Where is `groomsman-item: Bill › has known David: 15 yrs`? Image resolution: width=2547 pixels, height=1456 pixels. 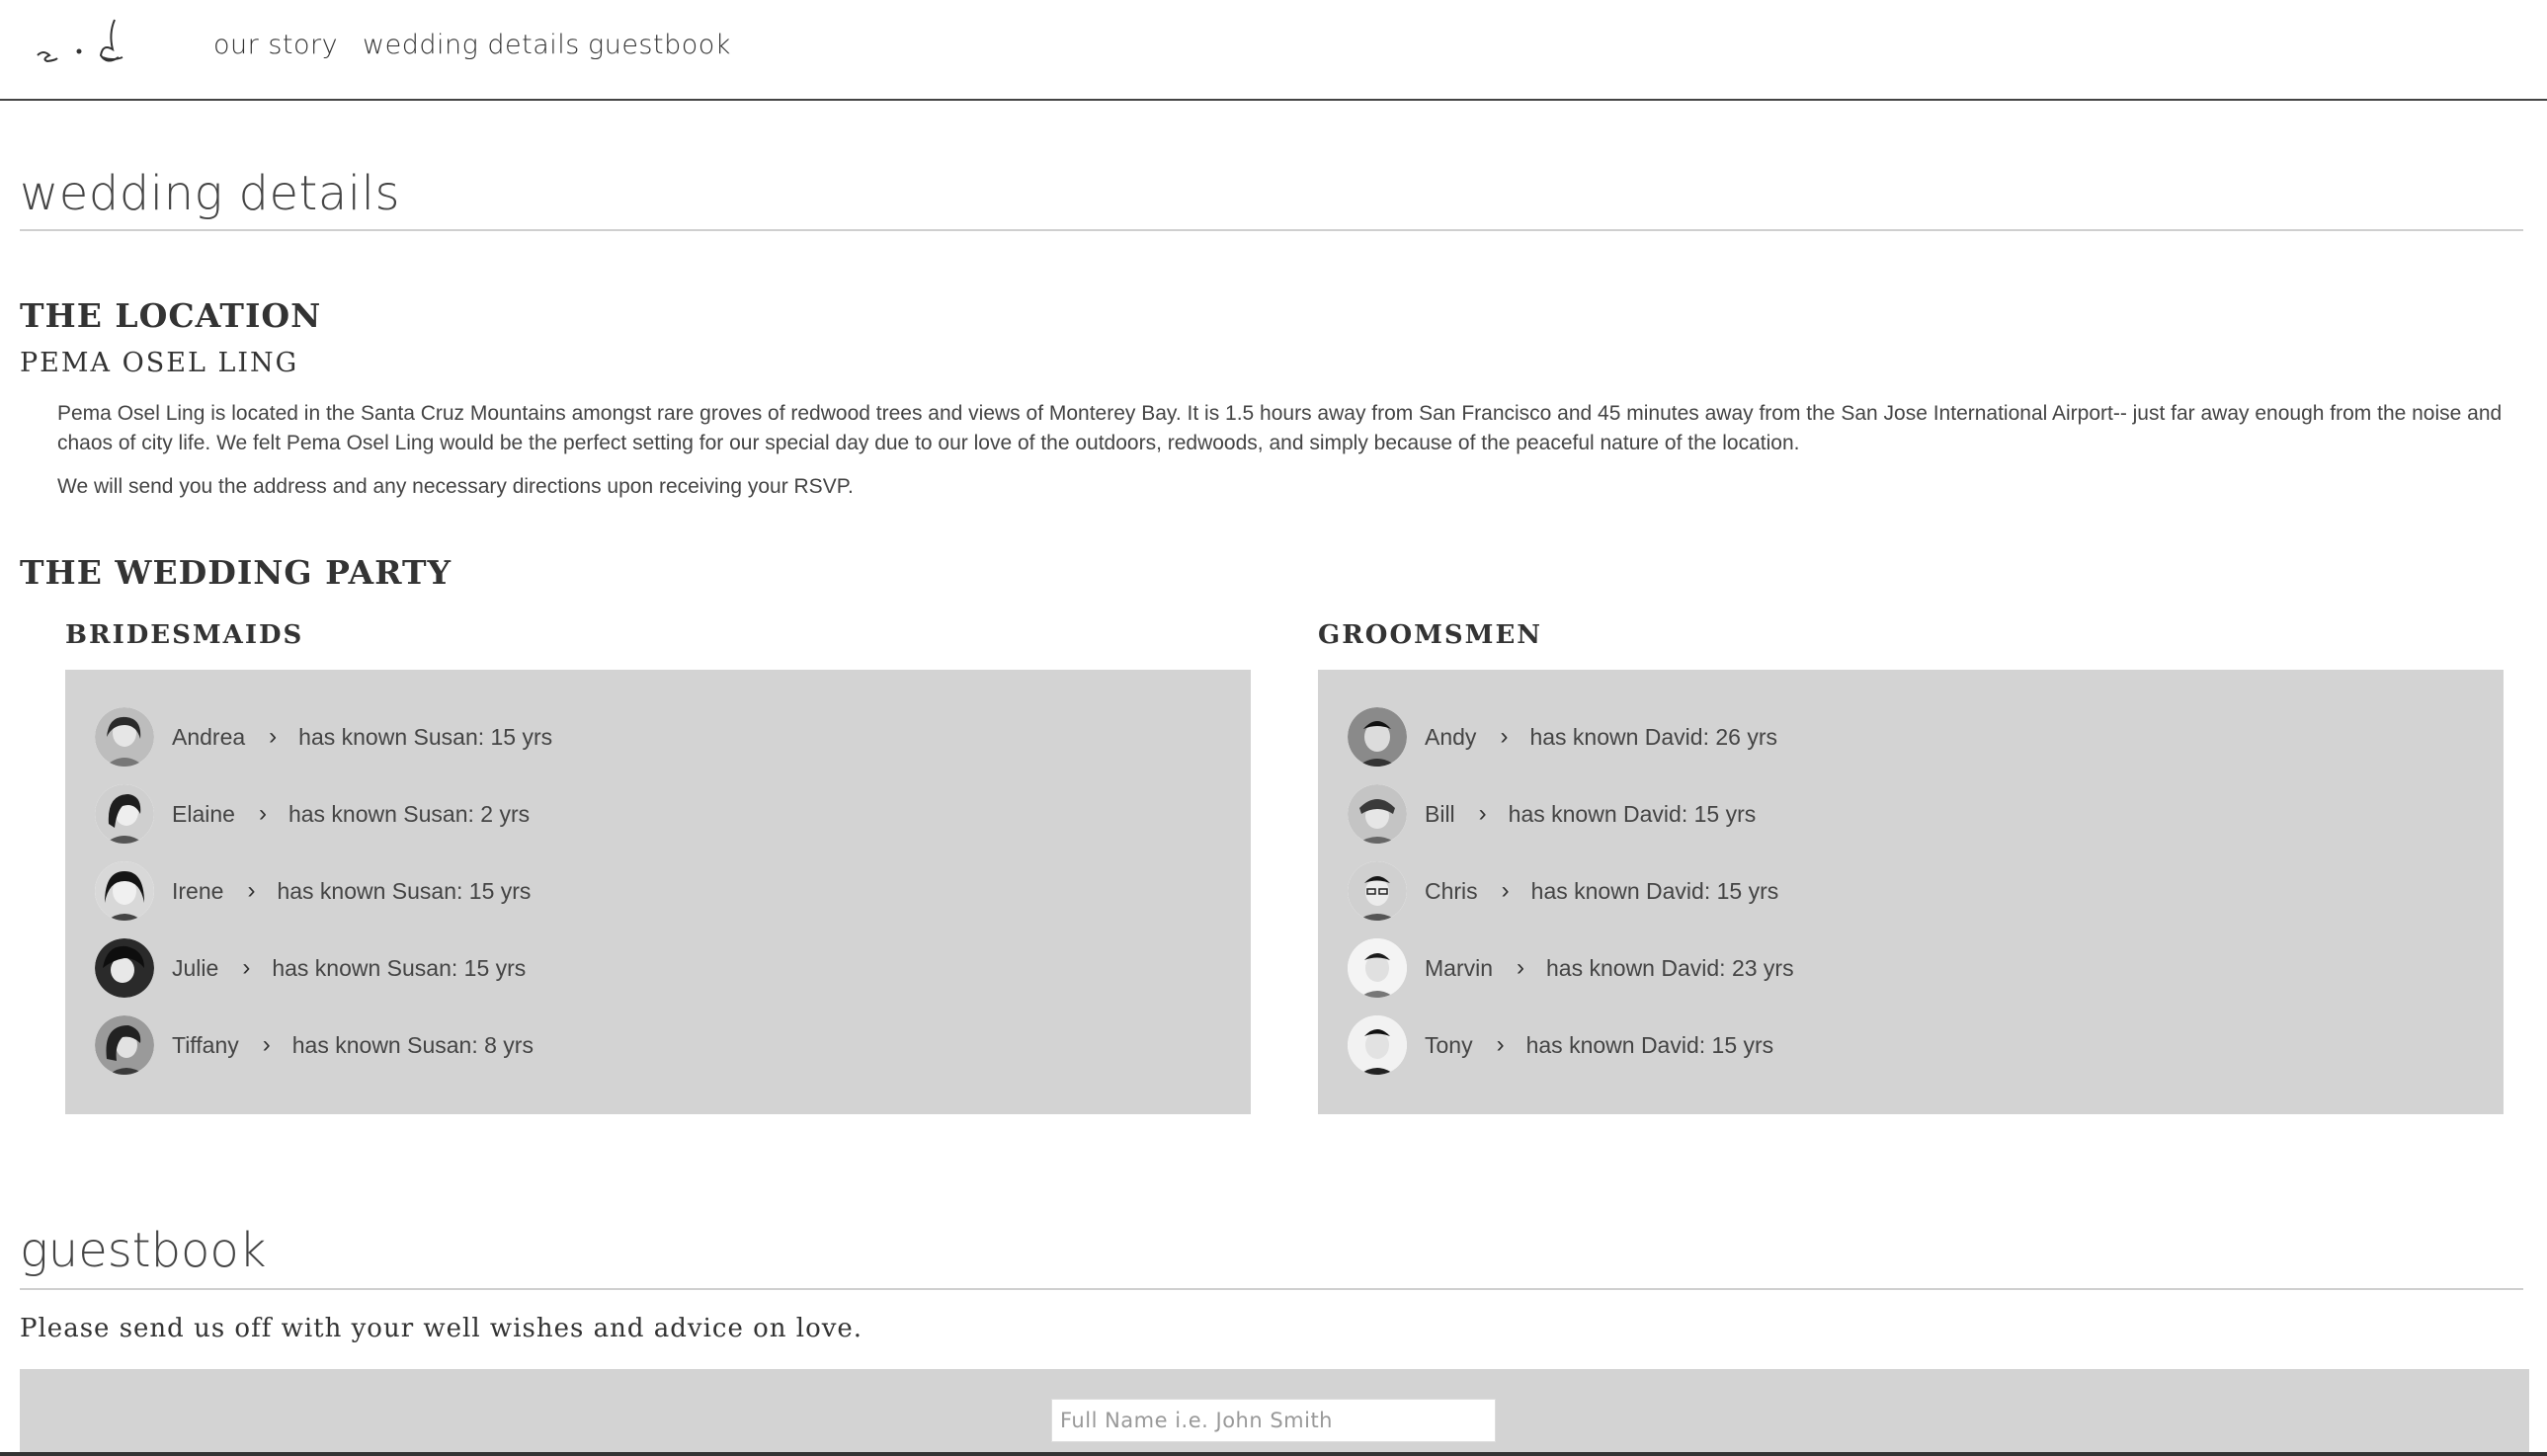 groomsman-item: Bill › has known David: 15 yrs is located at coordinates (1552, 814).